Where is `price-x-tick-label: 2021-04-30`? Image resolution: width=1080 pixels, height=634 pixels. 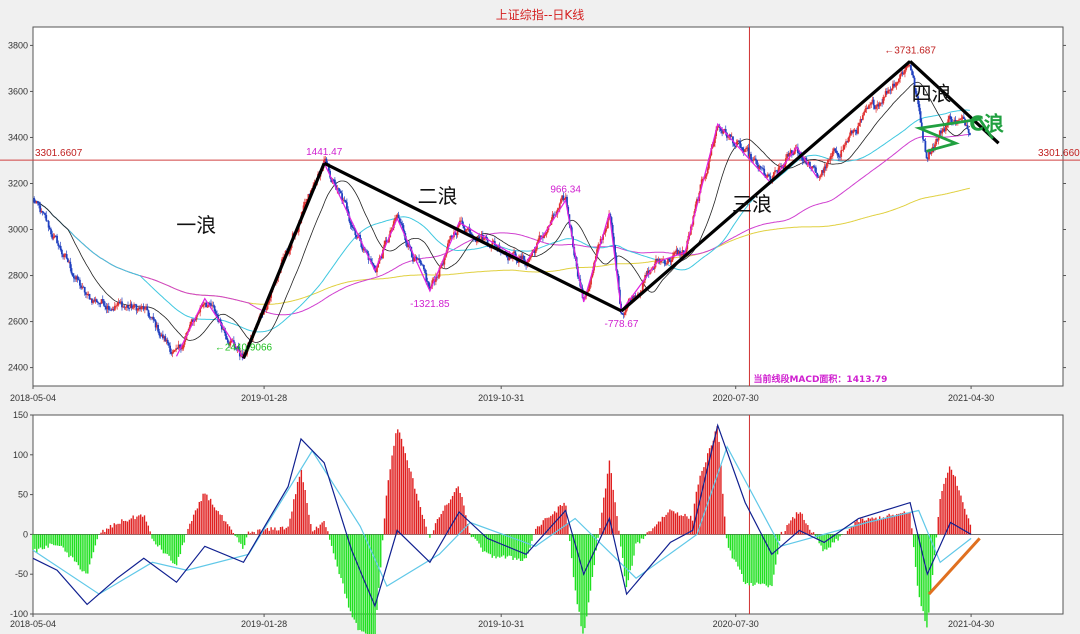
price-x-tick-label: 2021-04-30 is located at coordinates (971, 398).